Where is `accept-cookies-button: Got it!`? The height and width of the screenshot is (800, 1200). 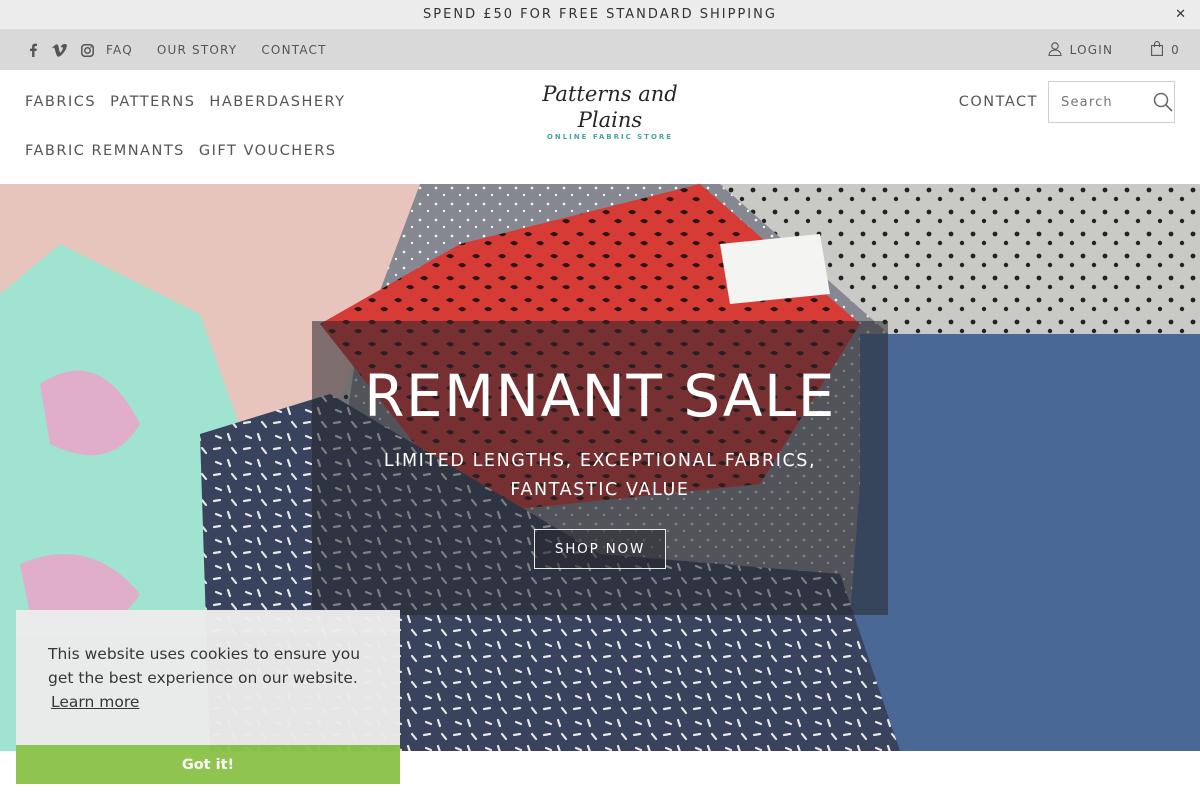 accept-cookies-button: Got it! is located at coordinates (208, 764).